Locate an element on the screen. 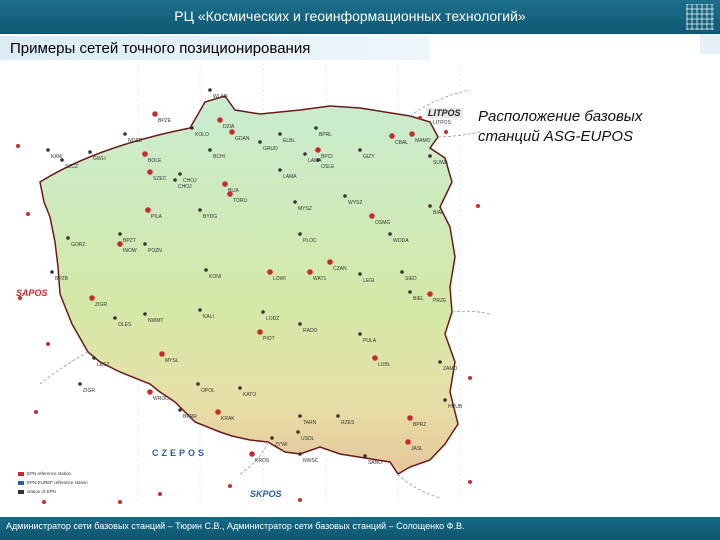 Image resolution: width=720 pixels, height=540 pixels. station-label: WAT1 is located at coordinates (320, 279).